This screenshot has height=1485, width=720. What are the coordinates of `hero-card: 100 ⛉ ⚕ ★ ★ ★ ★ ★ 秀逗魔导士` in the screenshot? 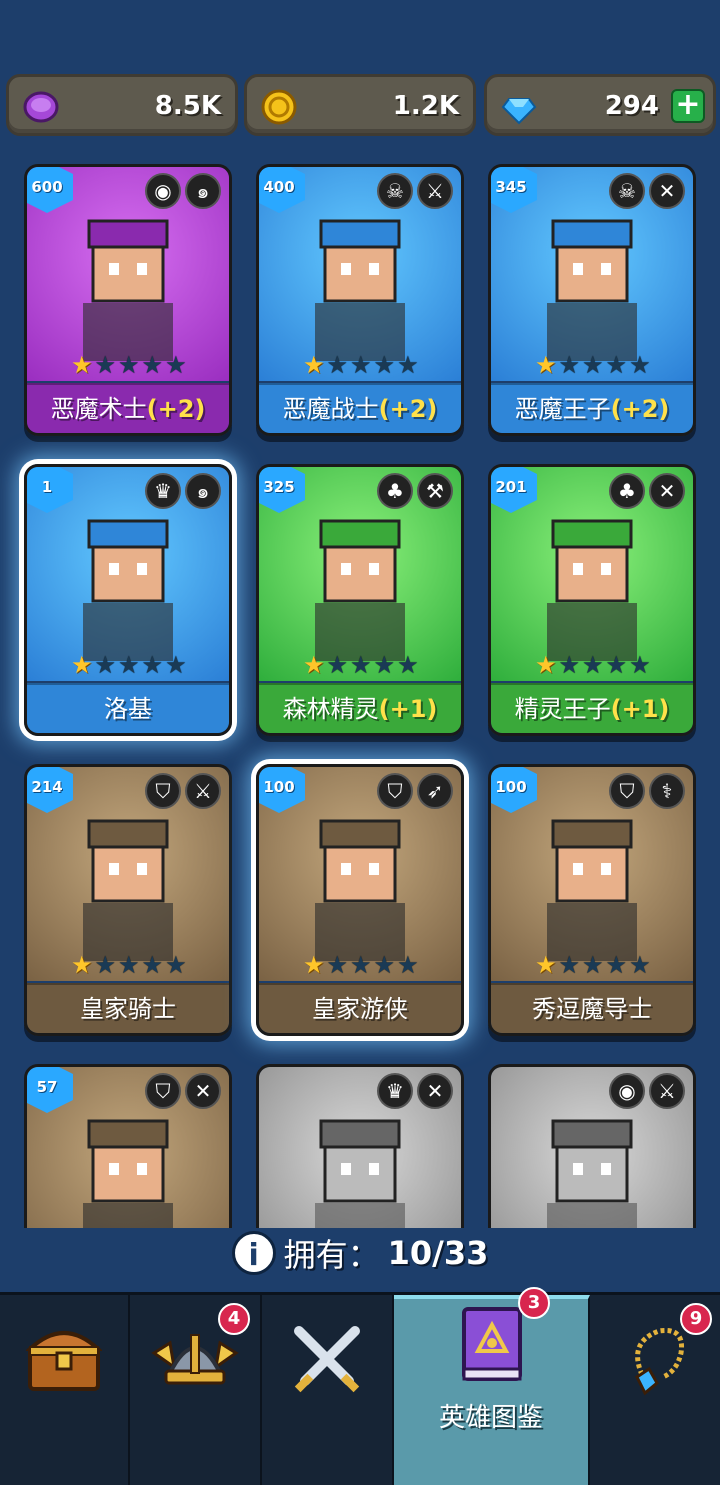 It's located at (592, 900).